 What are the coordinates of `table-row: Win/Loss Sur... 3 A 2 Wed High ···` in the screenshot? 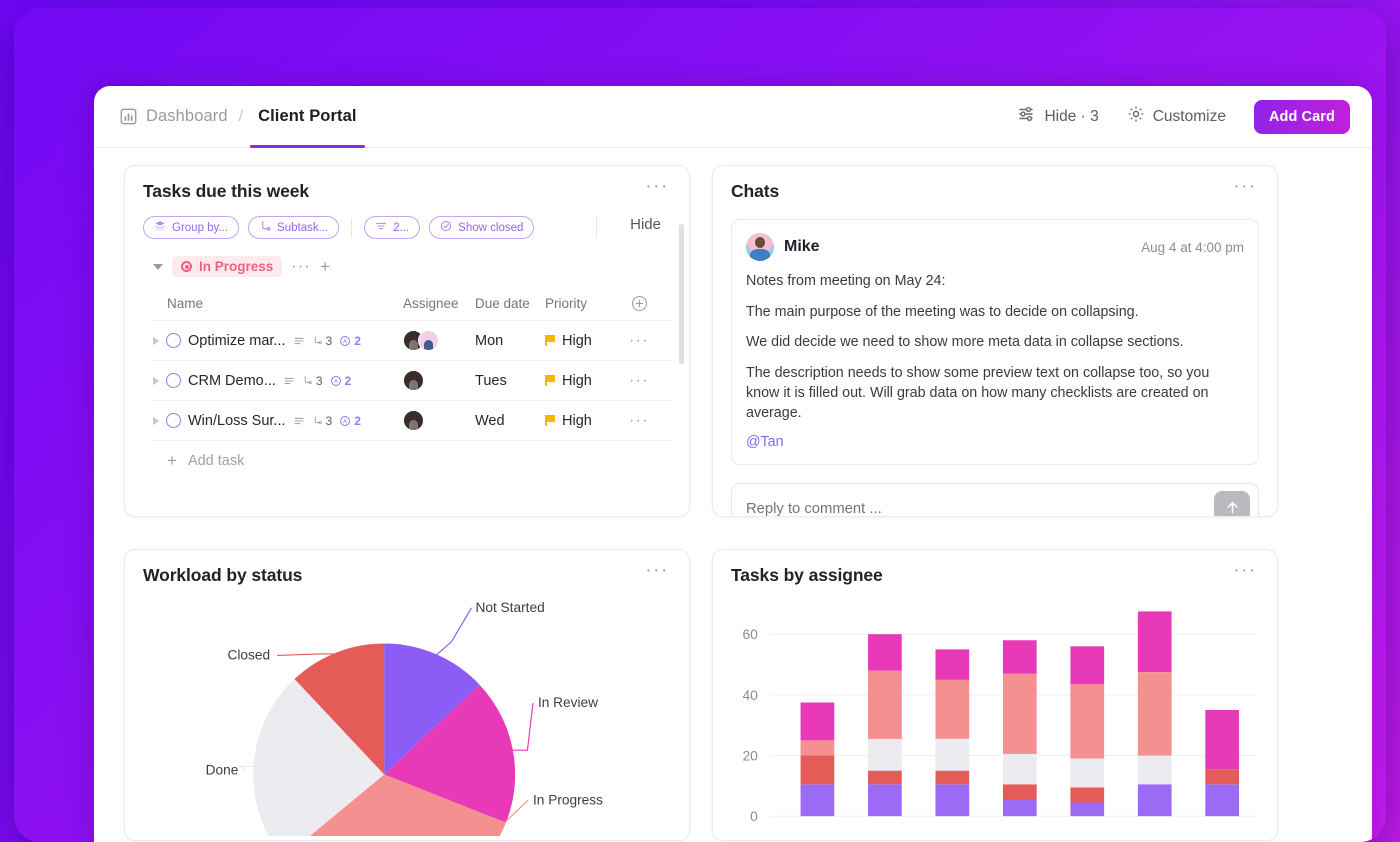 It's located at (412, 420).